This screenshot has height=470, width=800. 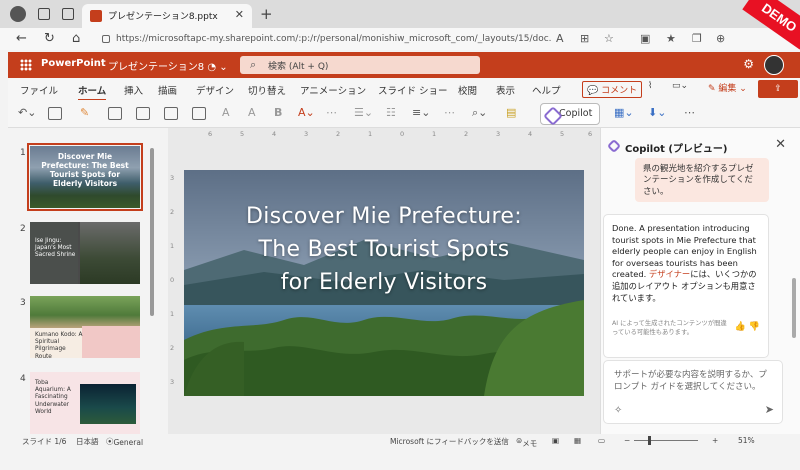 What do you see at coordinates (133, 90) in the screenshot?
I see `tab-insert: 挿入` at bounding box center [133, 90].